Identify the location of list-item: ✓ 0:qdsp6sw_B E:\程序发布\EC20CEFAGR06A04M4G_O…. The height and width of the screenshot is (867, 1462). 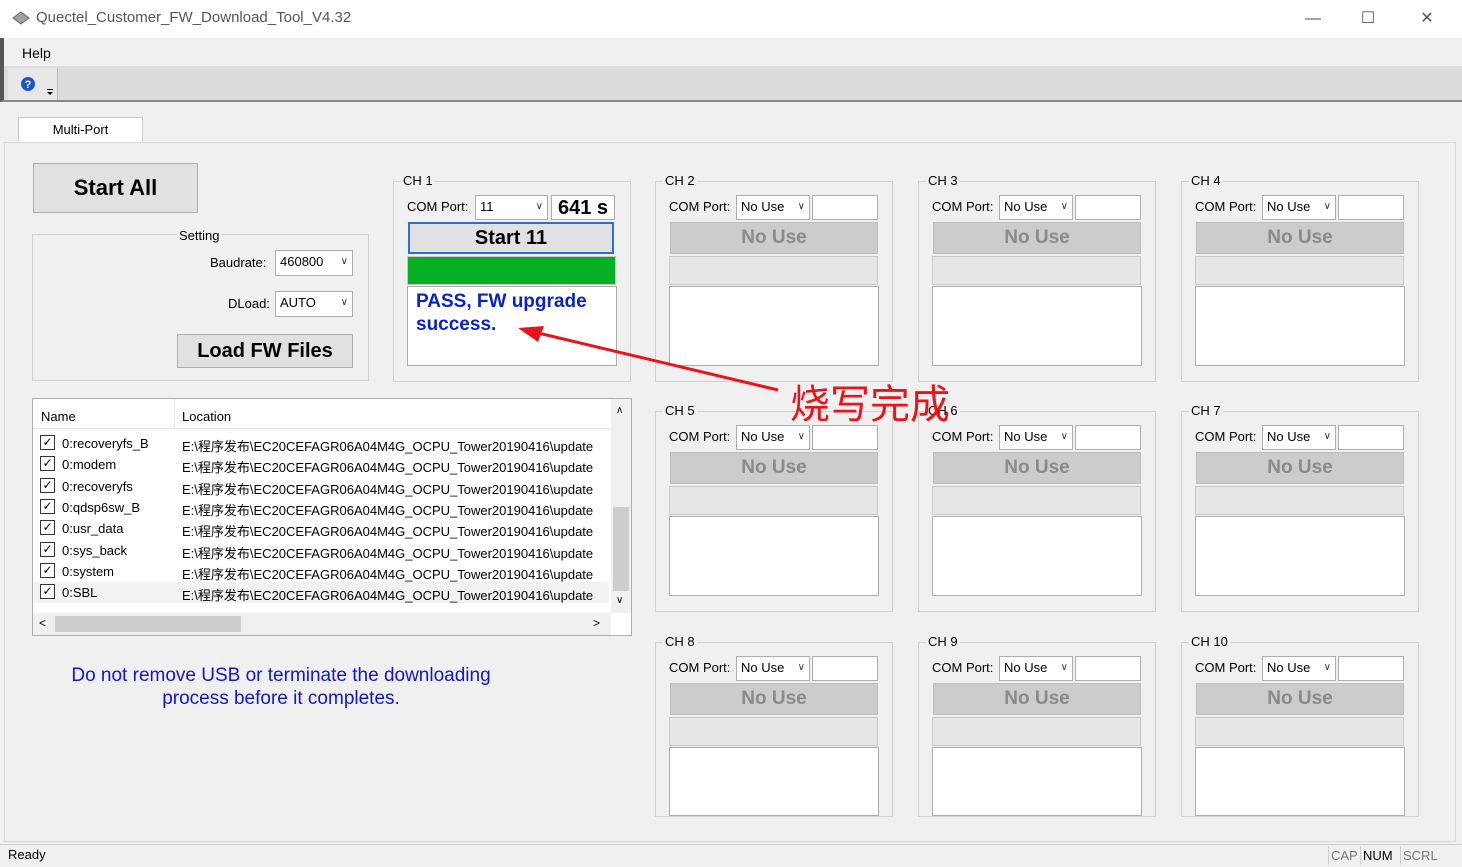
(321, 507).